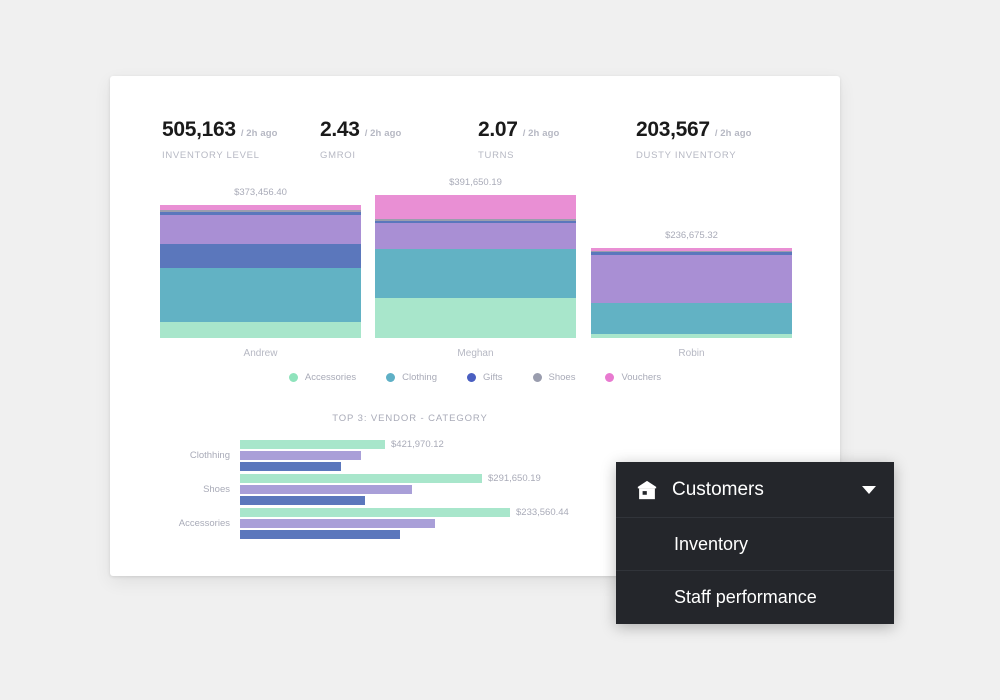 The image size is (1000, 700). I want to click on stacked-bar-total: $236,675.32, so click(691, 236).